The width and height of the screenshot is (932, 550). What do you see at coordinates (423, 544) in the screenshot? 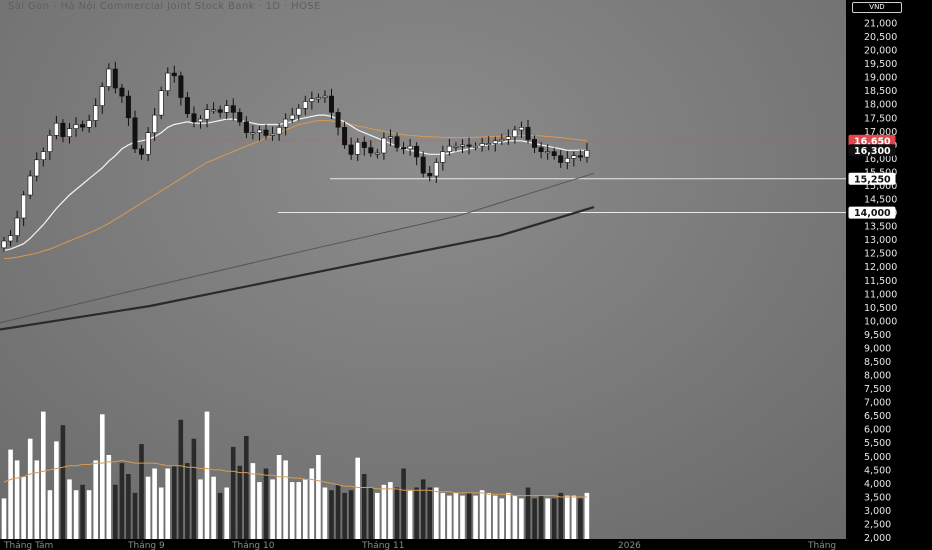
I see `time-axis` at bounding box center [423, 544].